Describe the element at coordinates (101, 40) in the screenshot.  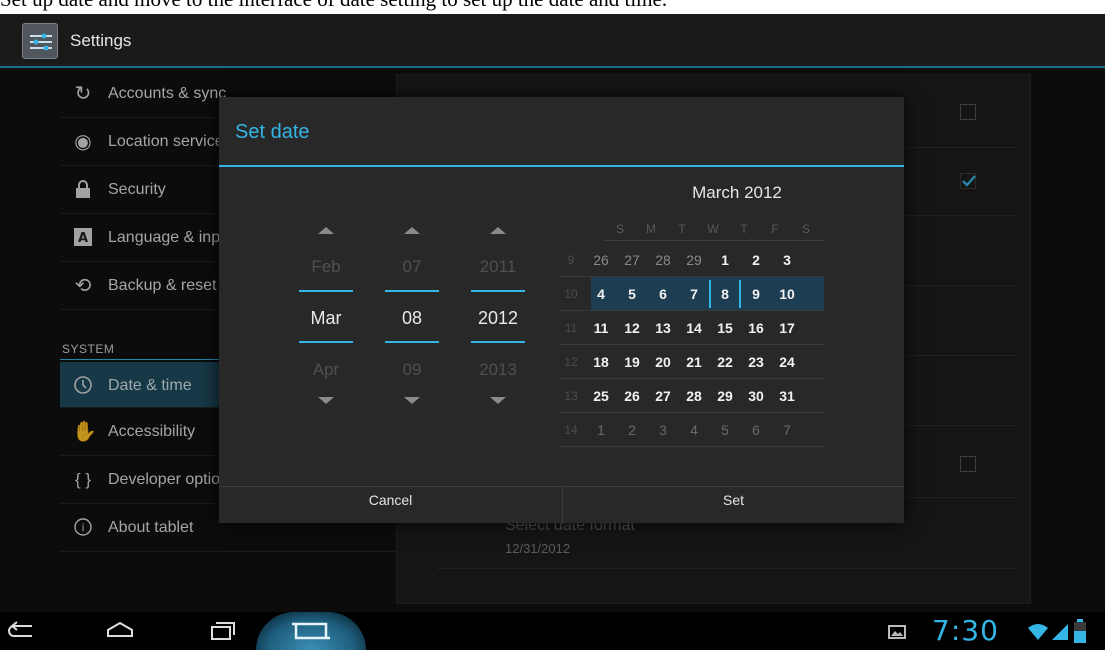
I see `app-title: Settings` at that location.